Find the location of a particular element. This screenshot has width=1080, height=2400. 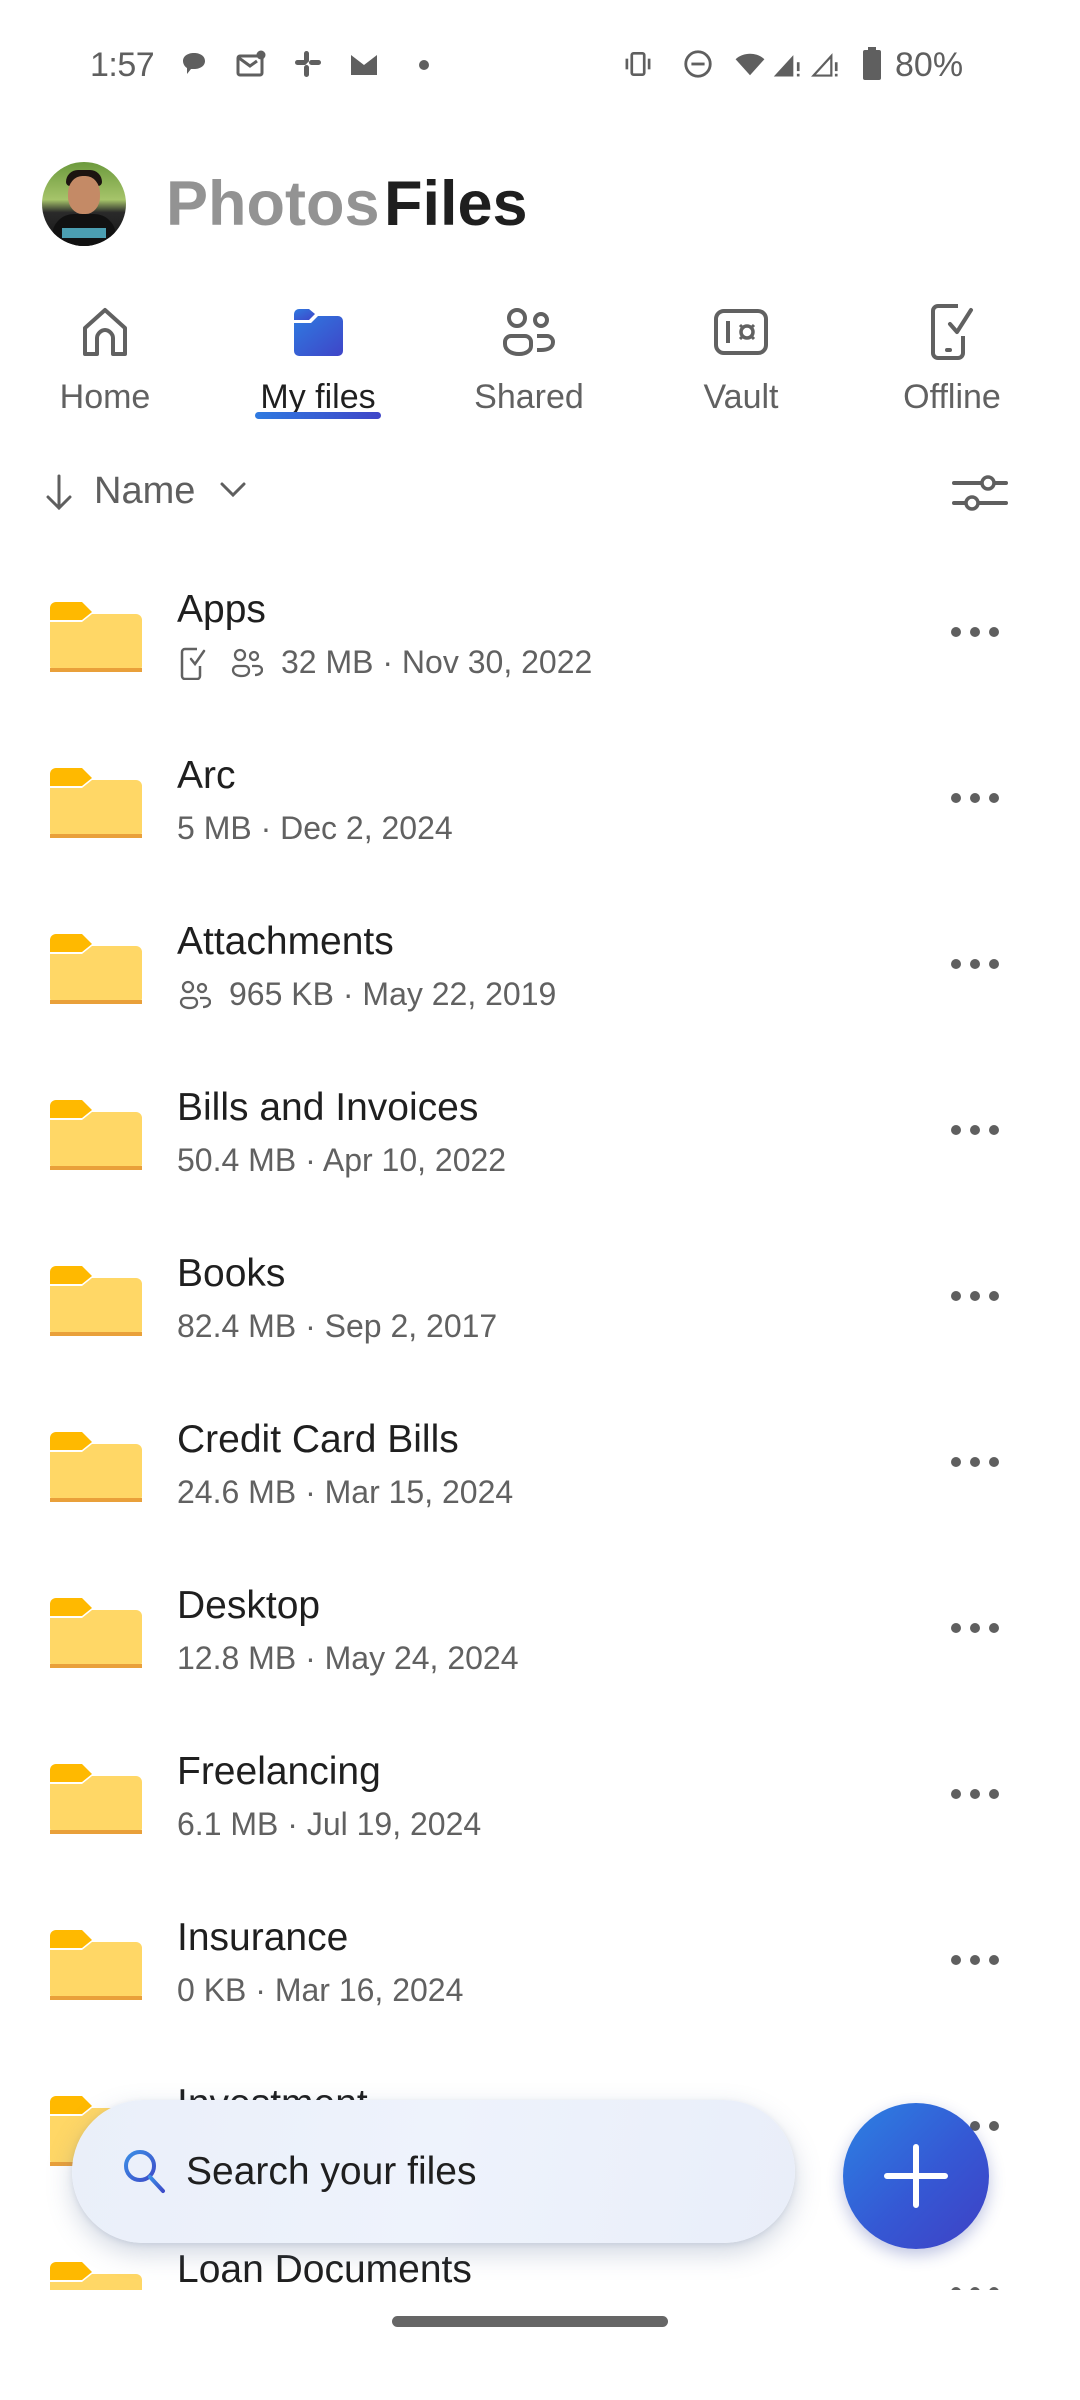

file-size-date: 0 KB · Mar 16, 2024 is located at coordinates (320, 1990).